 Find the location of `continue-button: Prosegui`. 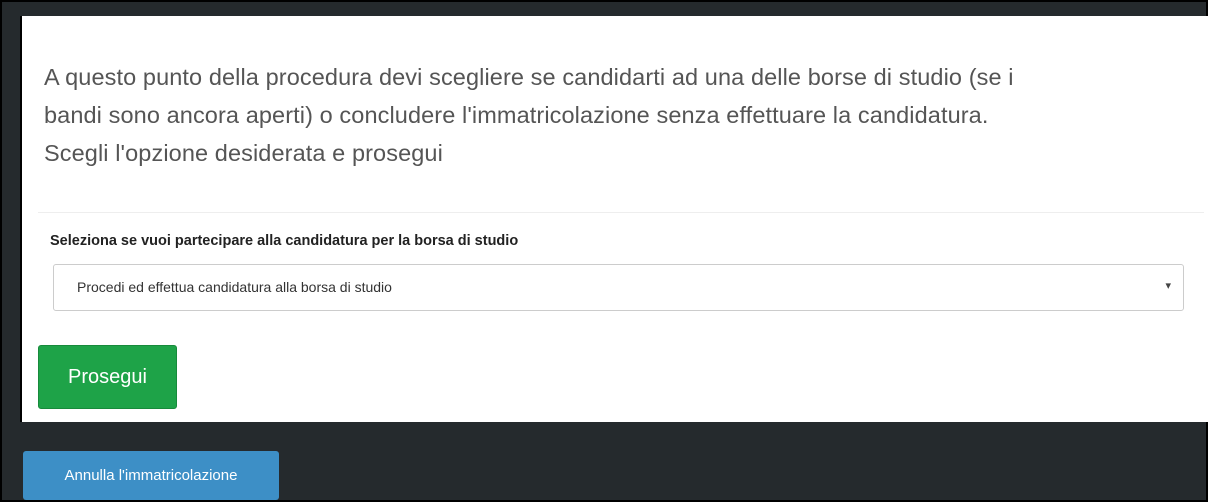

continue-button: Prosegui is located at coordinates (107, 377).